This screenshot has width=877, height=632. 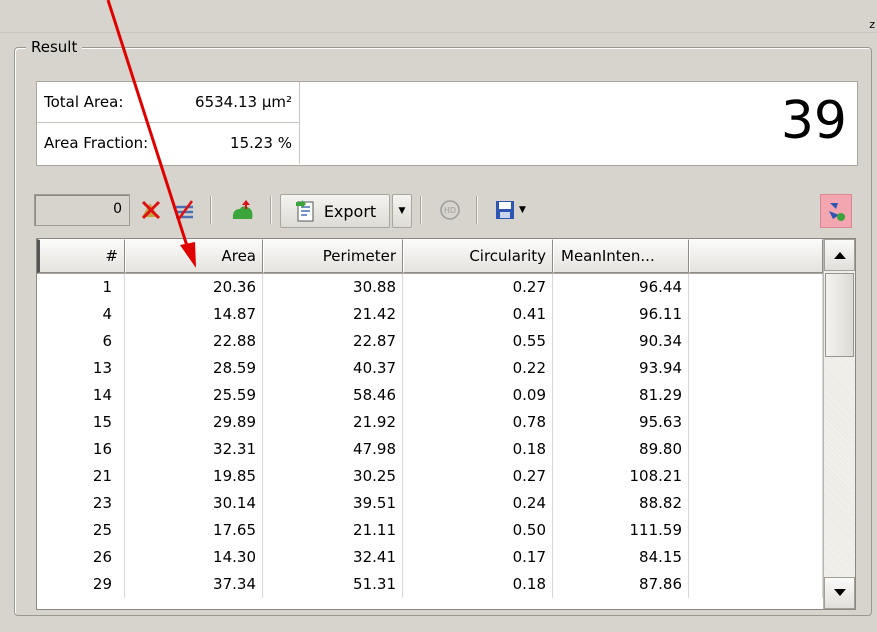 I want to click on circularity-cell: 0.55, so click(x=478, y=341).